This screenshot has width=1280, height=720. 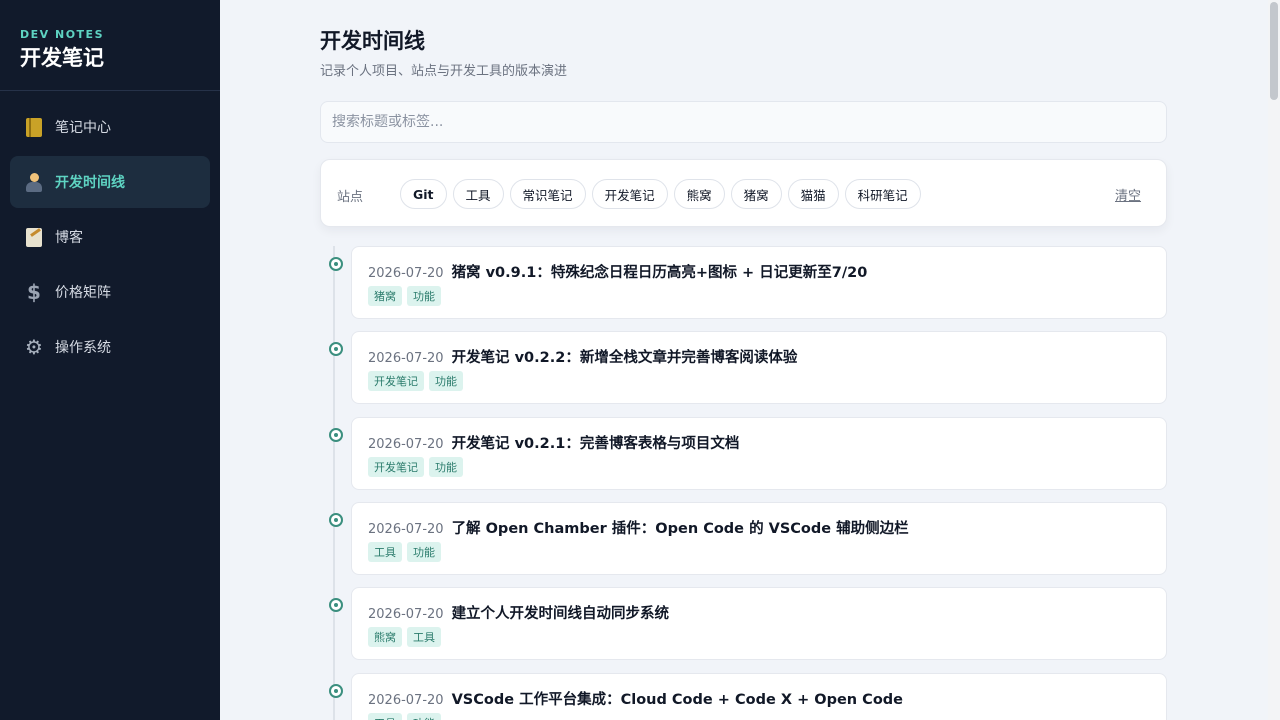 I want to click on filter-chip-research-notes: 科研笔记, so click(x=882, y=194).